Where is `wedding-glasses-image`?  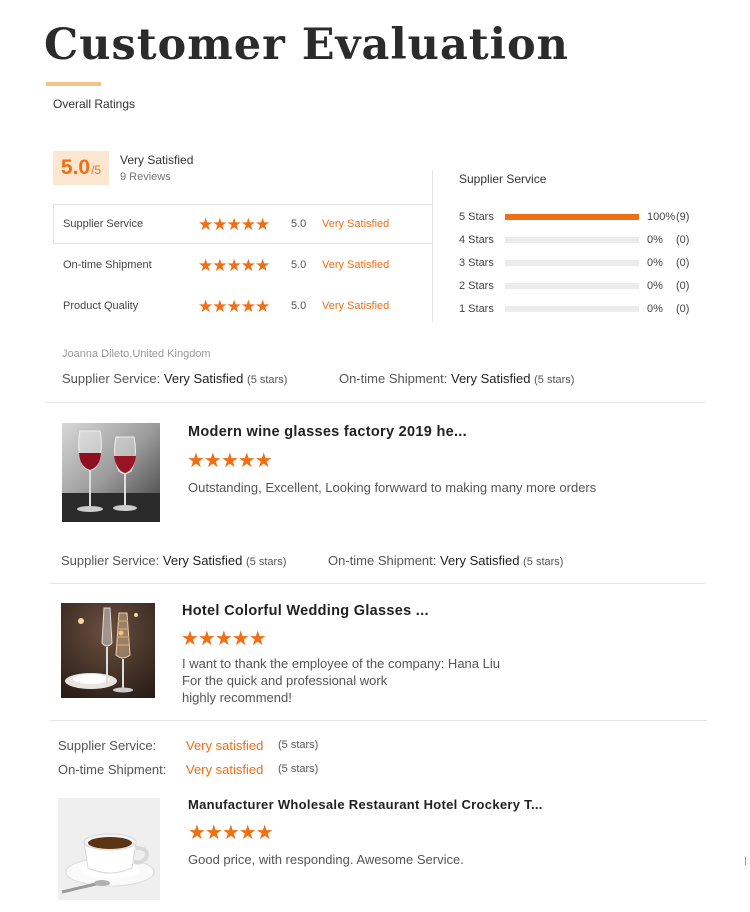 wedding-glasses-image is located at coordinates (108, 650).